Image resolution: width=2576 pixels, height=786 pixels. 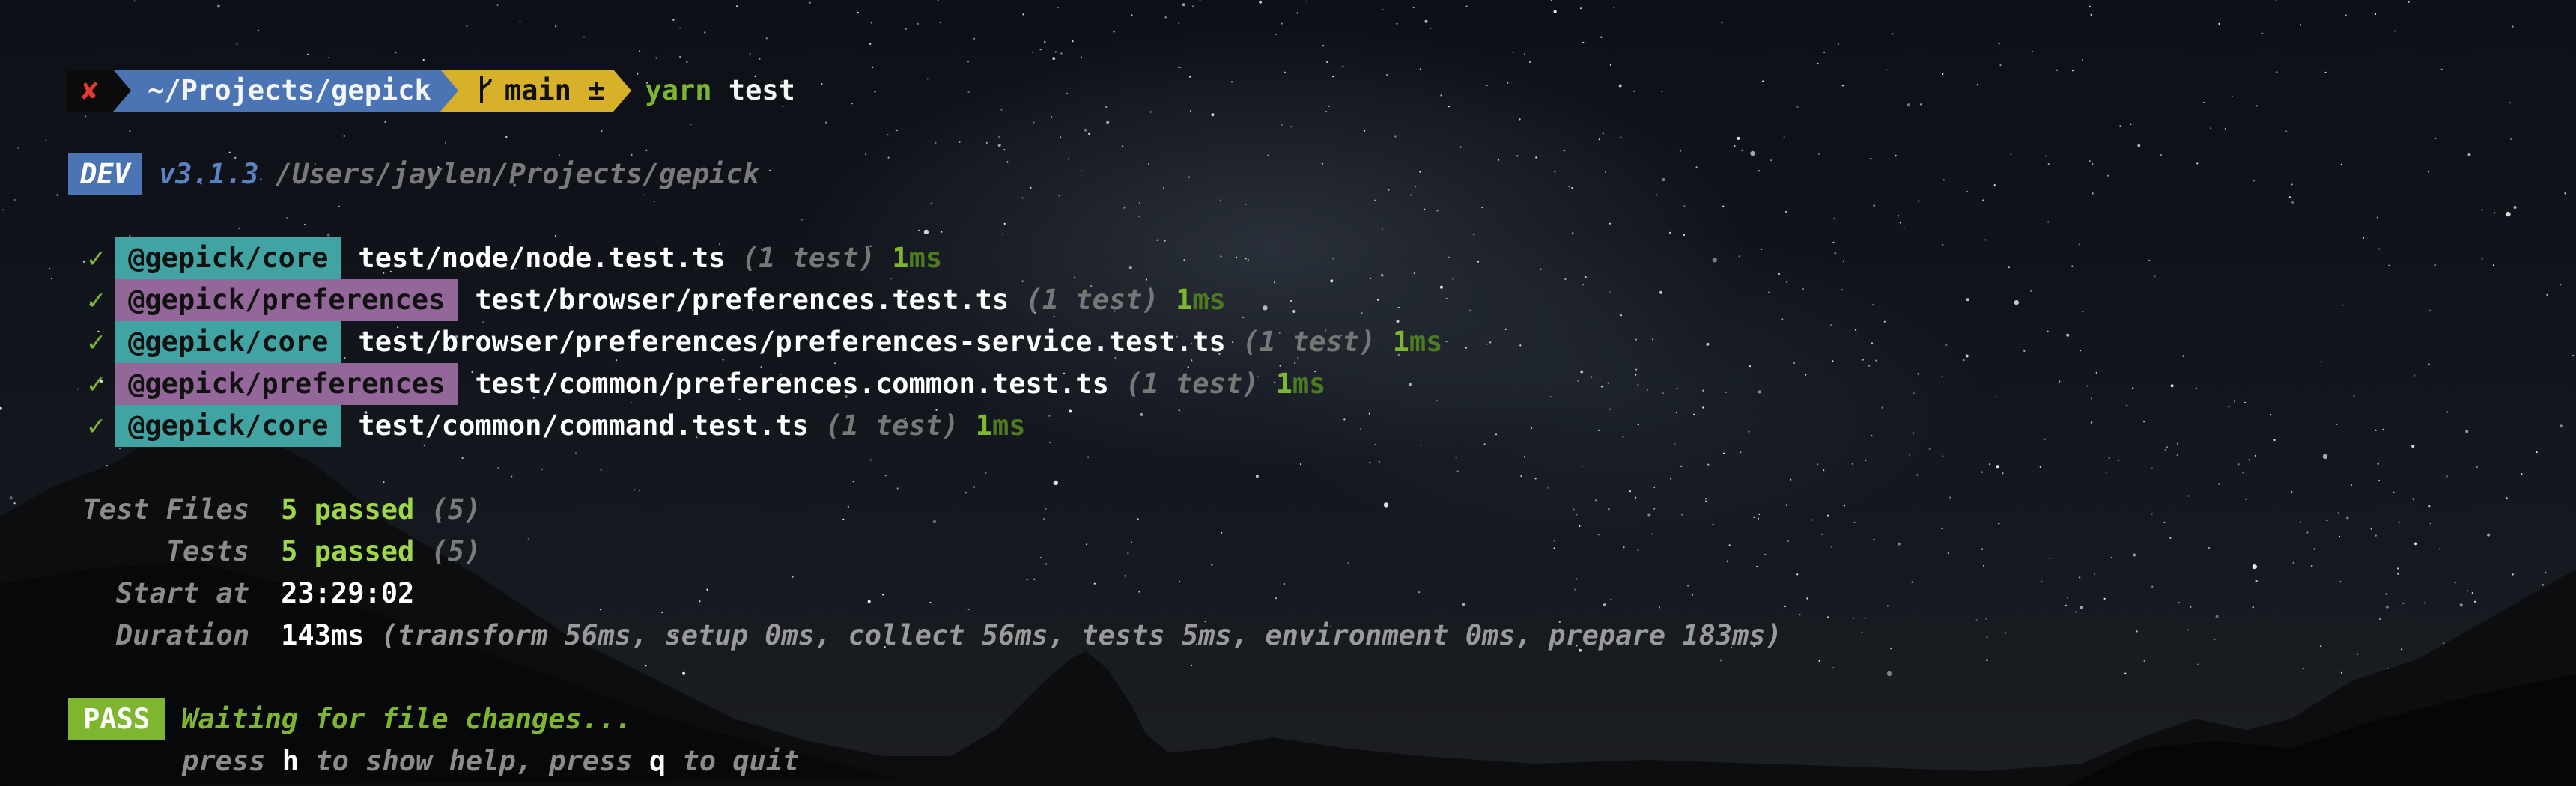 I want to click on branch-icon, so click(x=485, y=89).